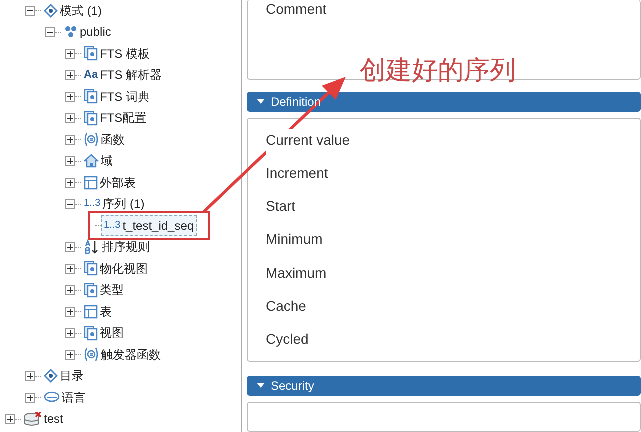  Describe the element at coordinates (73, 10) in the screenshot. I see `tree-item: 模式 (1)` at that location.